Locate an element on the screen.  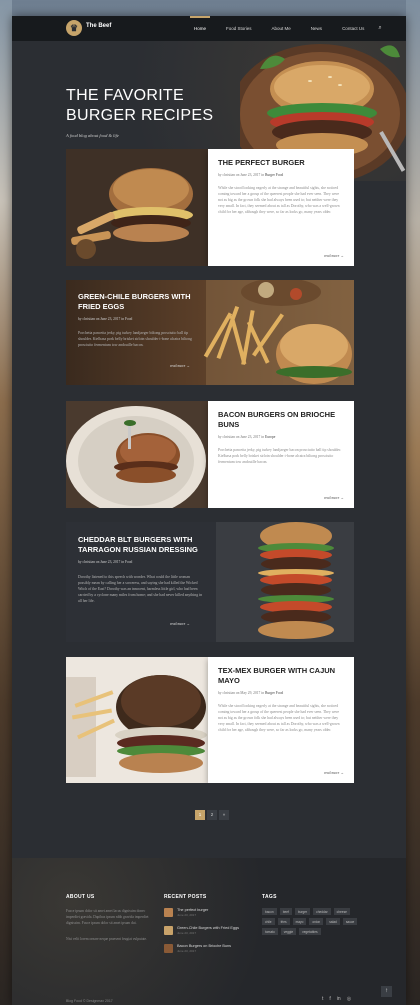
logo-icon: ♛ is located at coordinates (74, 28).